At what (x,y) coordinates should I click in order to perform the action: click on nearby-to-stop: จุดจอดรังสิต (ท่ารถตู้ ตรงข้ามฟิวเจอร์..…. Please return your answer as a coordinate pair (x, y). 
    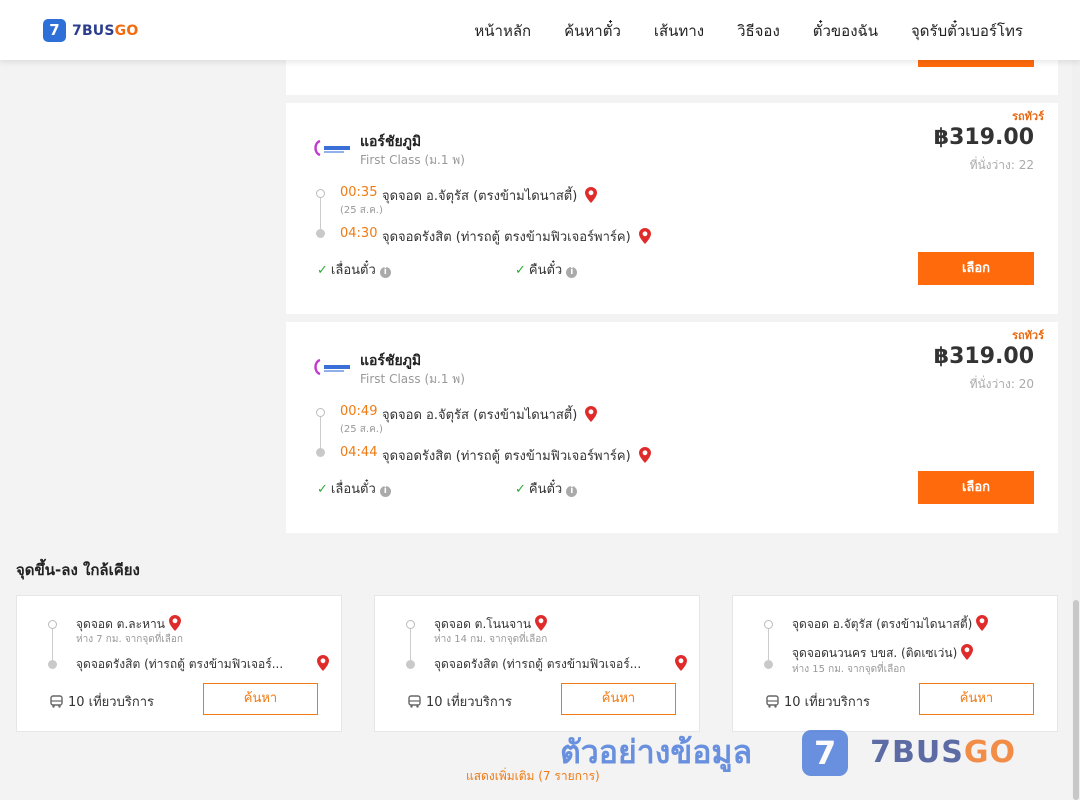
    Looking at the image, I should click on (538, 664).